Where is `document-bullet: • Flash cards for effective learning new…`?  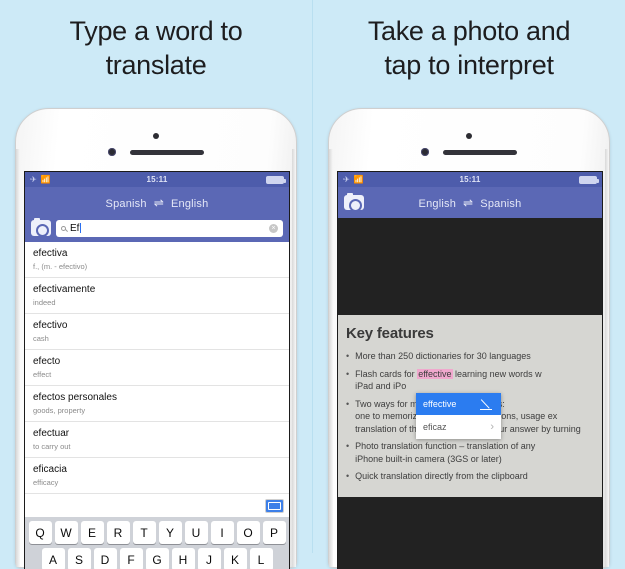
document-bullet: • Flash cards for effective learning new… is located at coordinates (470, 380).